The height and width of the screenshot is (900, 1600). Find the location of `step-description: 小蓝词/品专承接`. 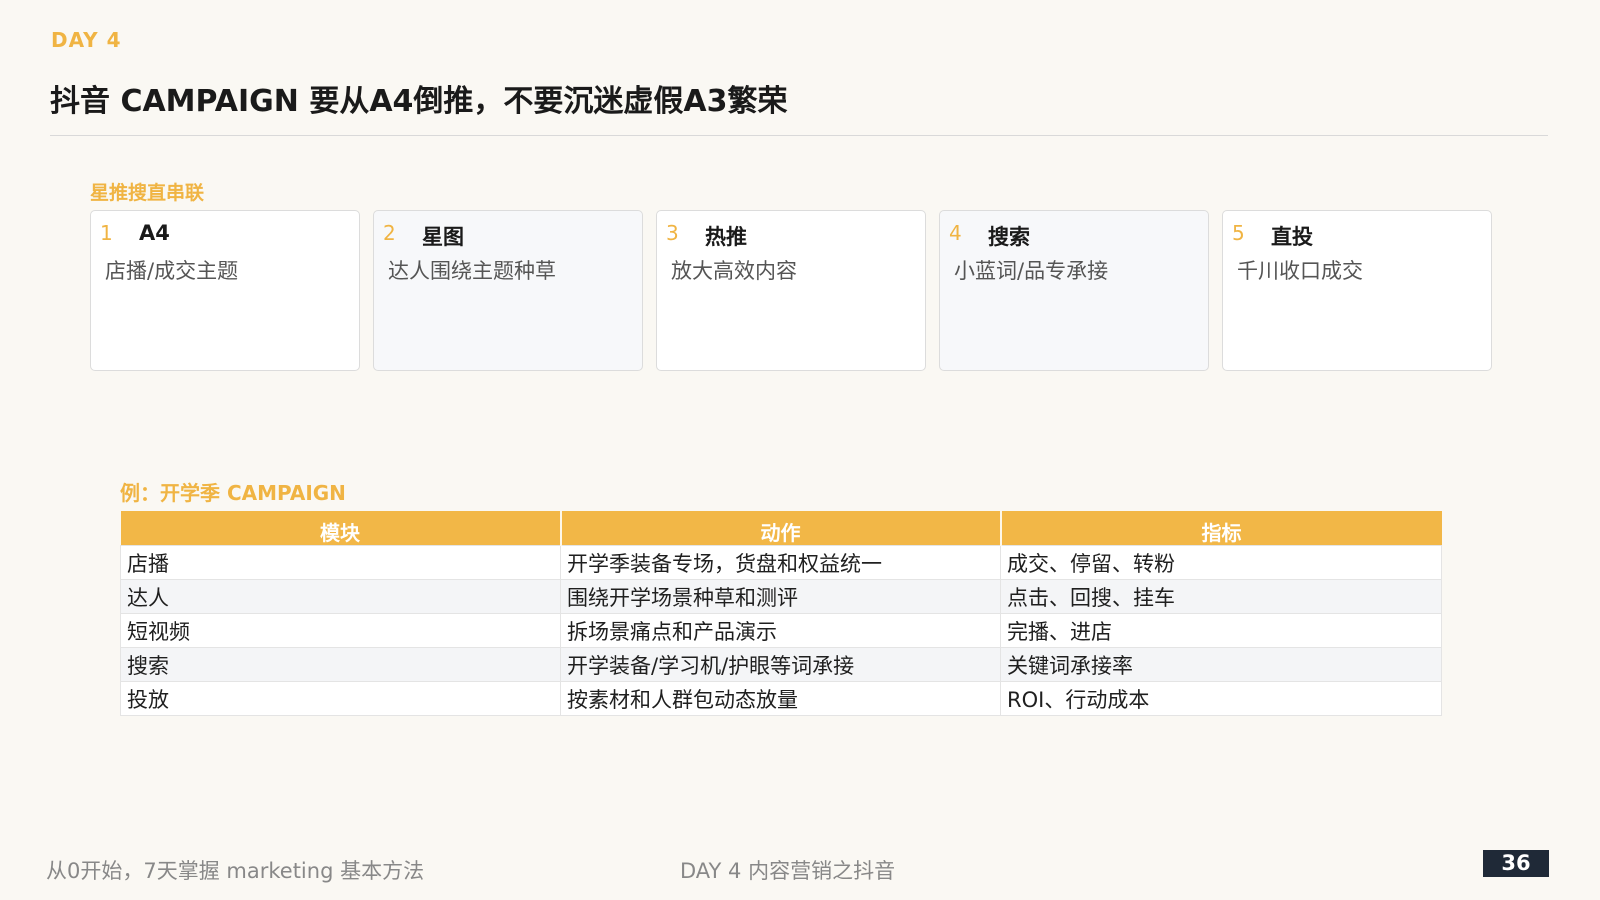

step-description: 小蓝词/品专承接 is located at coordinates (1031, 271).